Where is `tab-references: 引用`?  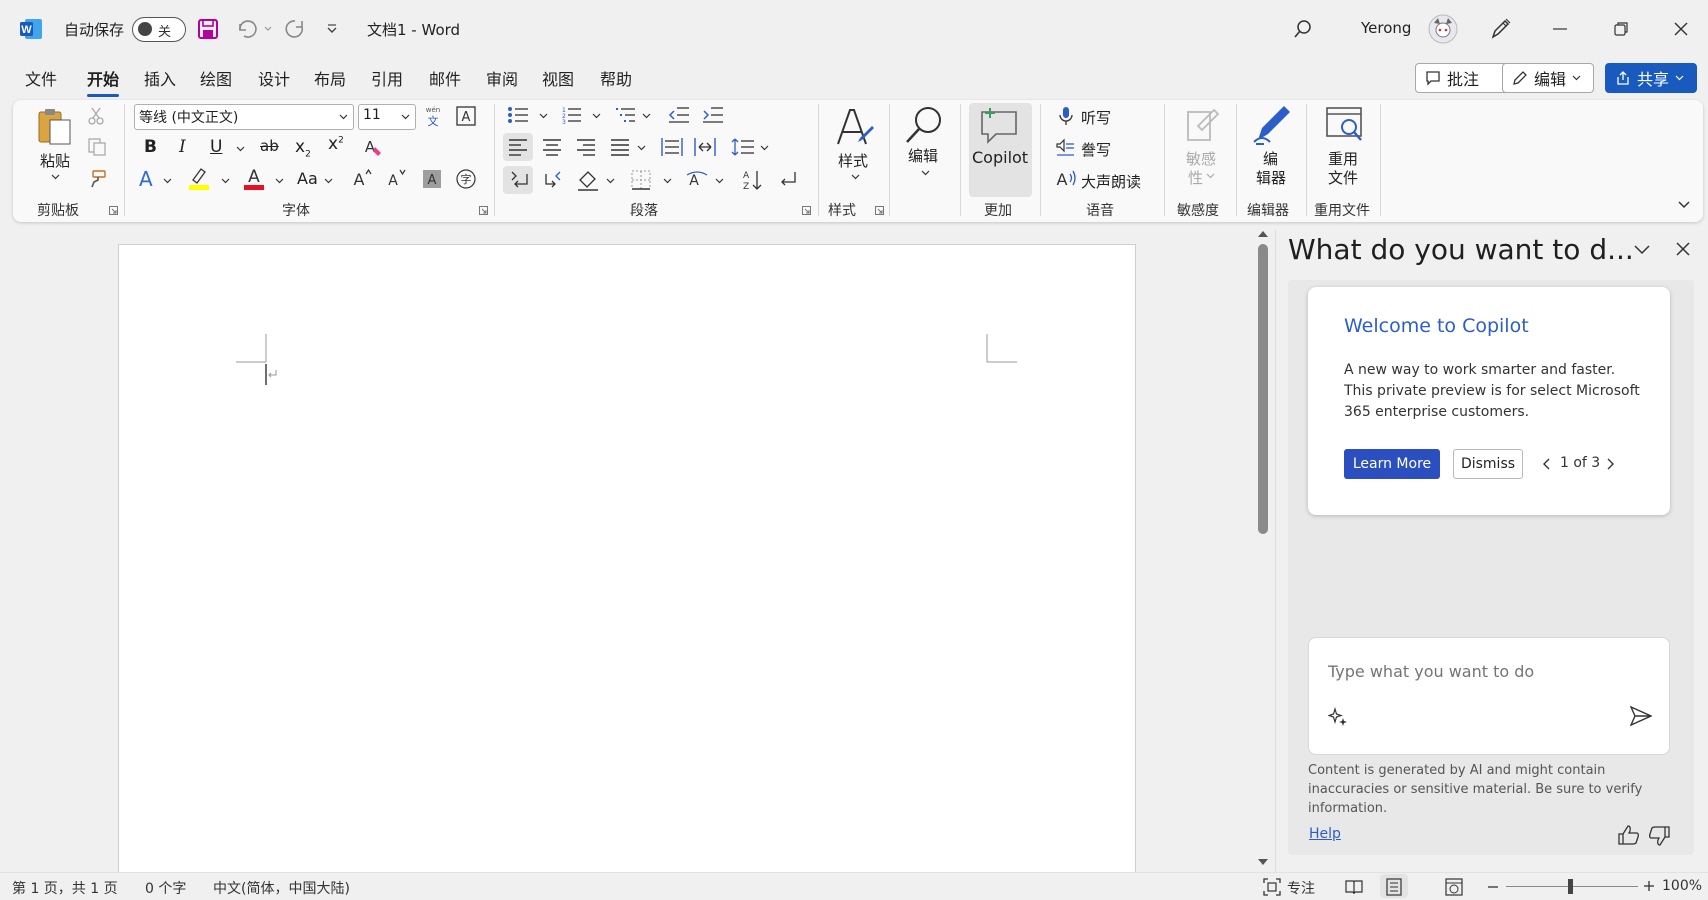
tab-references: 引用 is located at coordinates (387, 78).